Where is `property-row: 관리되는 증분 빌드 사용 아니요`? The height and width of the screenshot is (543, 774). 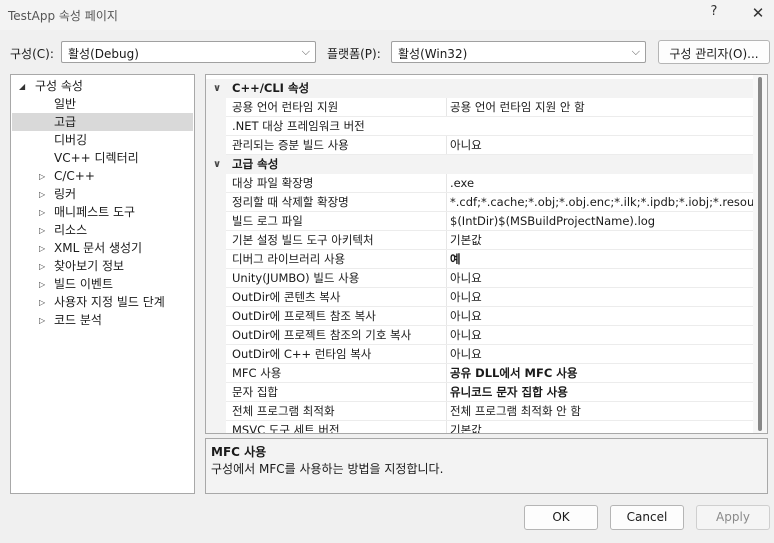 property-row: 관리되는 증분 빌드 사용 아니요 is located at coordinates (480, 145).